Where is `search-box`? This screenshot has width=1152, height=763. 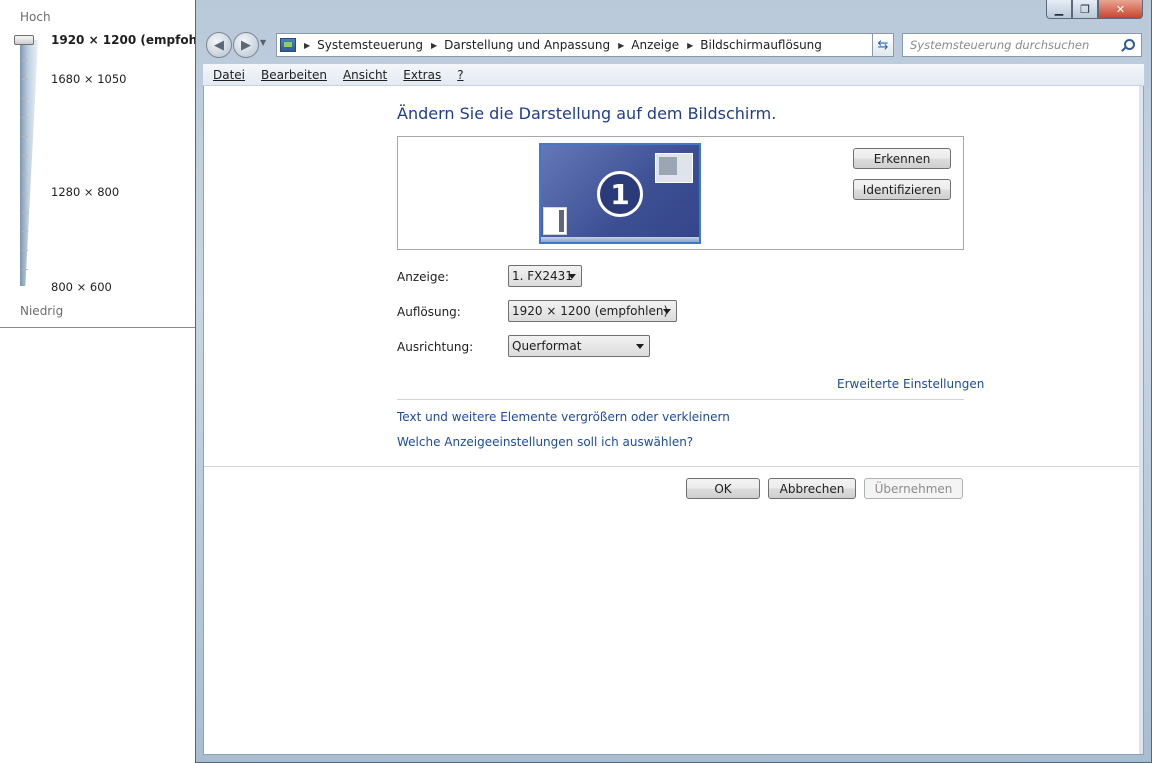
search-box is located at coordinates (1022, 45).